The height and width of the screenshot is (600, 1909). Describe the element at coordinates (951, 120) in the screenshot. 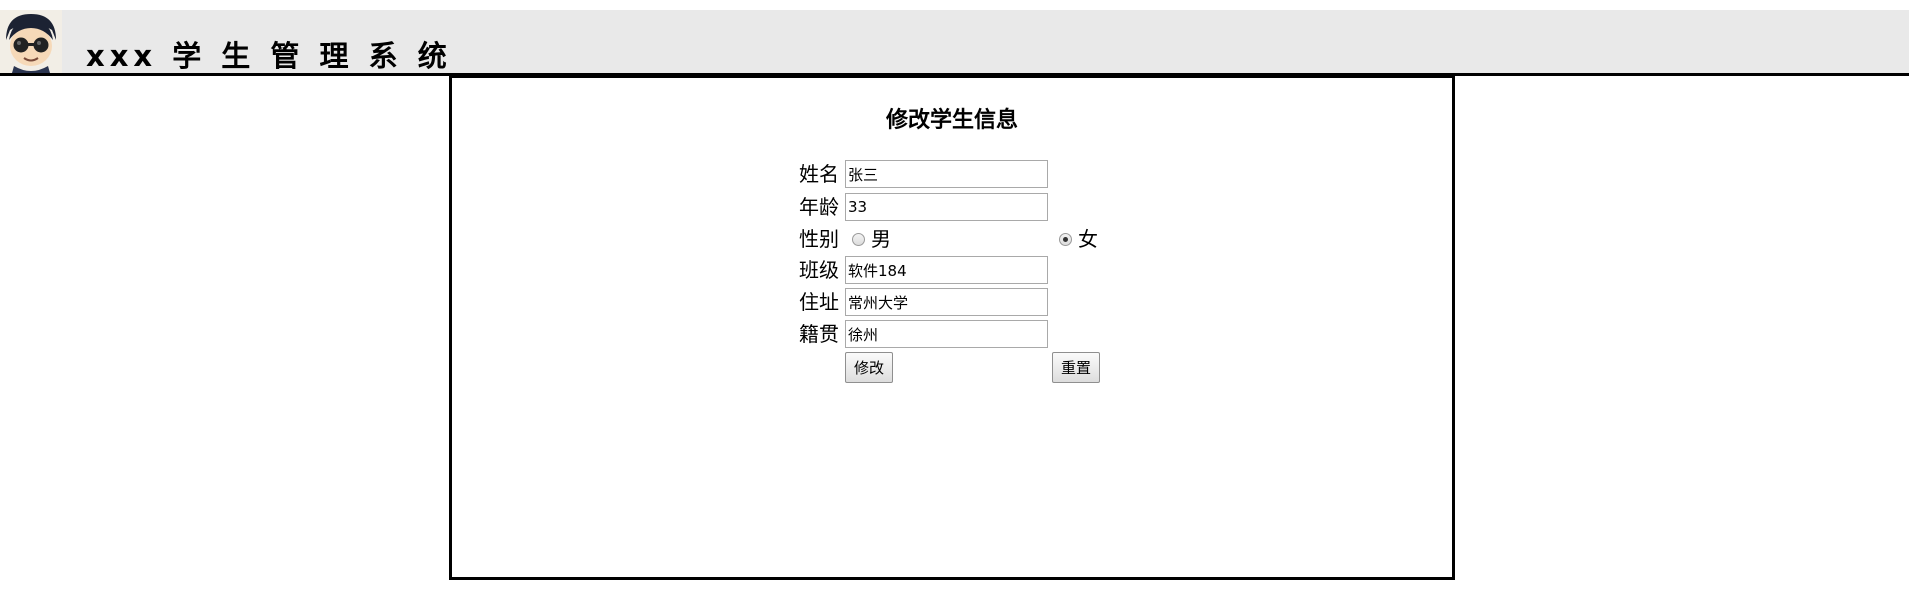

I see `form-title: 修改学生信息` at that location.